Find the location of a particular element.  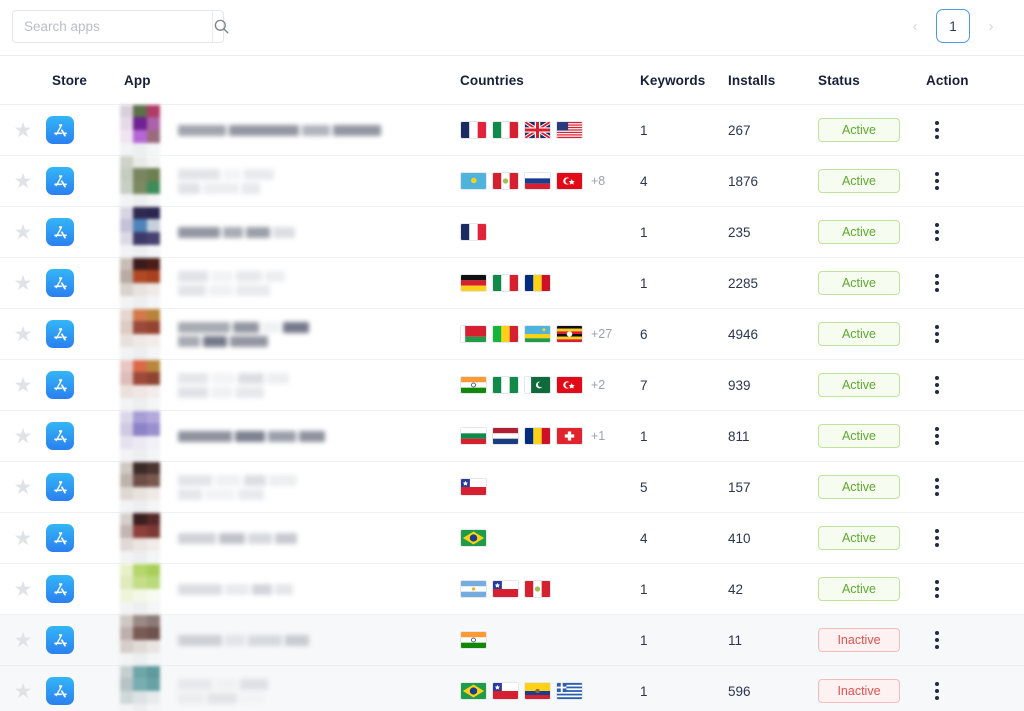

flag-icon-fr is located at coordinates (473, 232).